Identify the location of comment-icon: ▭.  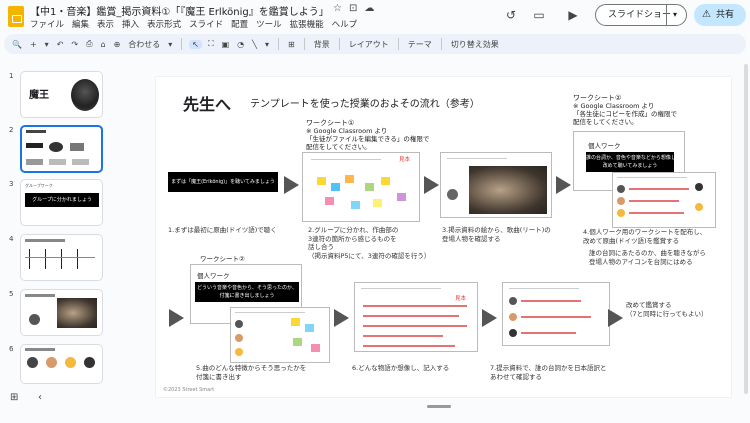
(539, 15).